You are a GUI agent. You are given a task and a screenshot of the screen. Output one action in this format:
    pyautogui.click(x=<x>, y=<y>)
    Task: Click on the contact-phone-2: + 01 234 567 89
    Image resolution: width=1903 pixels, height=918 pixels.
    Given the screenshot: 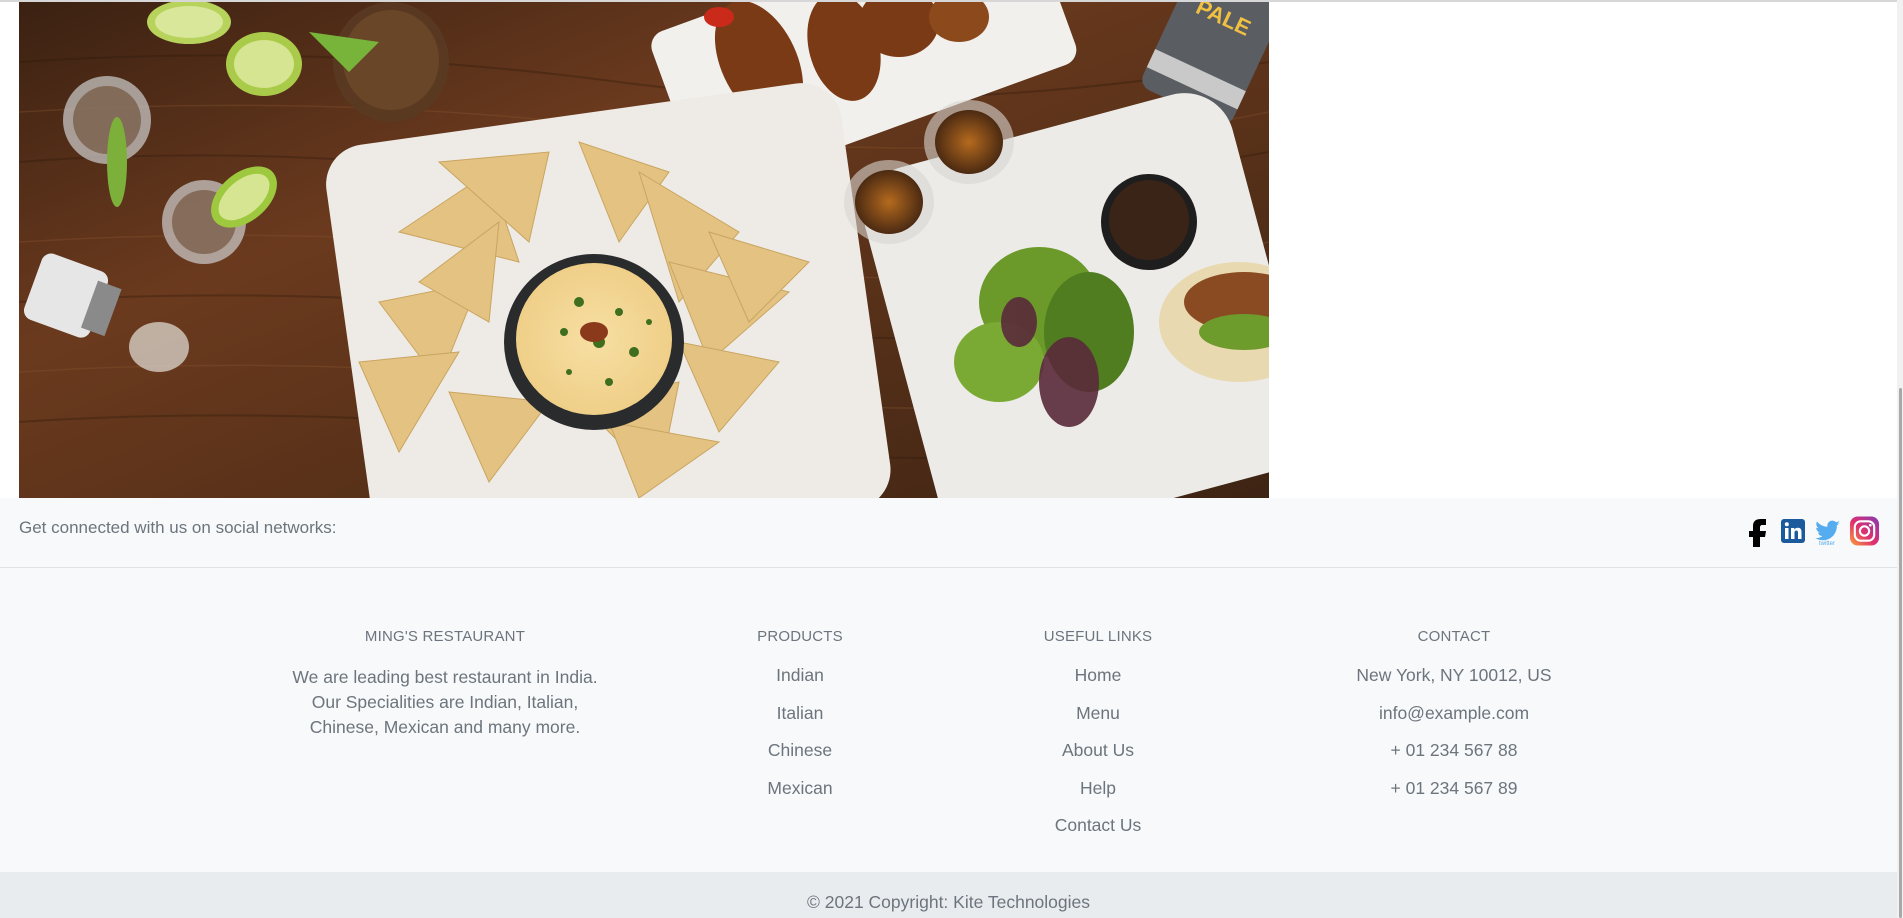 What is the action you would take?
    pyautogui.click(x=1454, y=787)
    